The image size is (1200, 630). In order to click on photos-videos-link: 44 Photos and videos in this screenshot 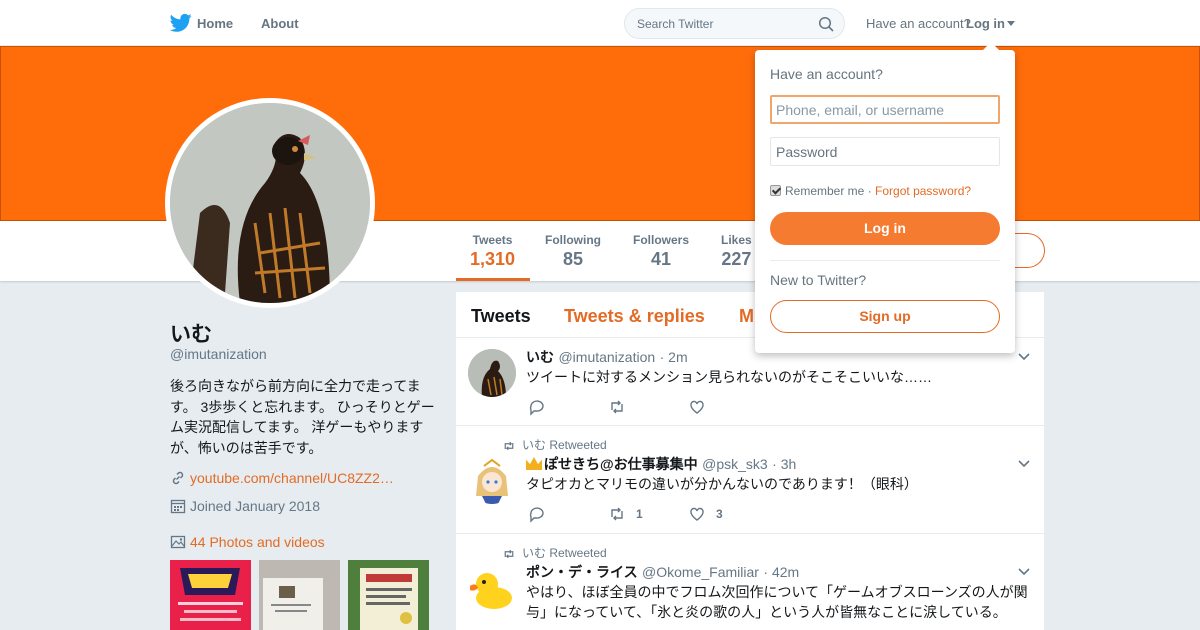, I will do `click(257, 542)`.